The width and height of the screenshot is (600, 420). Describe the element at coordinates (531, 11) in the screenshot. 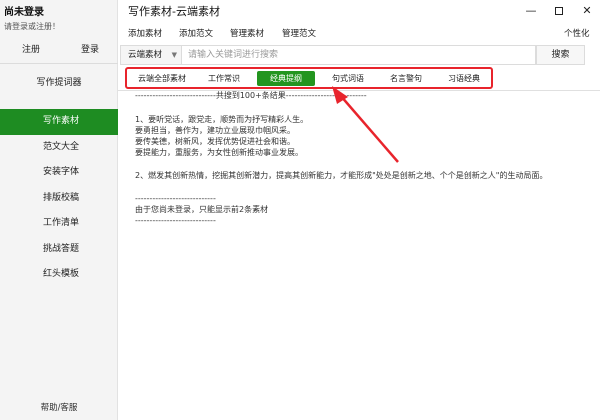

I see `minimize-button: —` at that location.